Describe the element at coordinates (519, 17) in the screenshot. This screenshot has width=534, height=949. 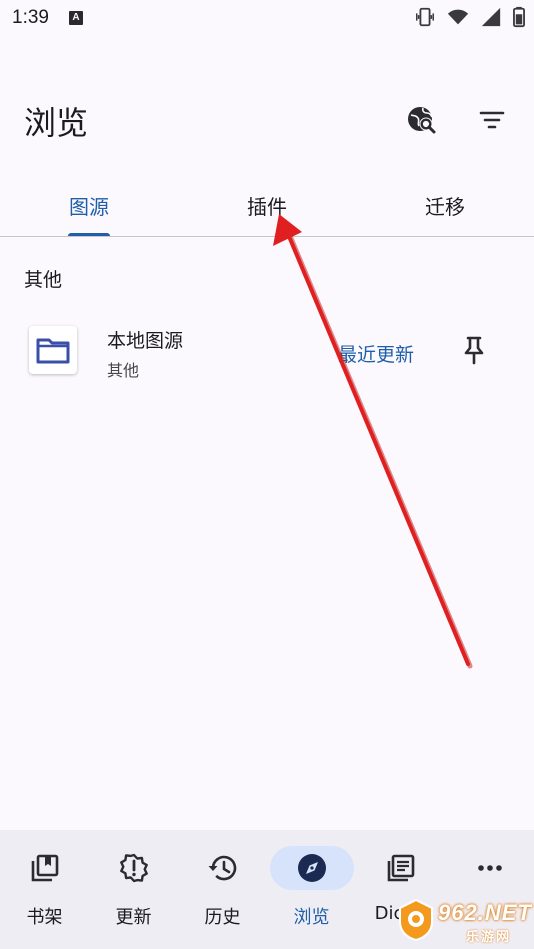
I see `battery-icon` at that location.